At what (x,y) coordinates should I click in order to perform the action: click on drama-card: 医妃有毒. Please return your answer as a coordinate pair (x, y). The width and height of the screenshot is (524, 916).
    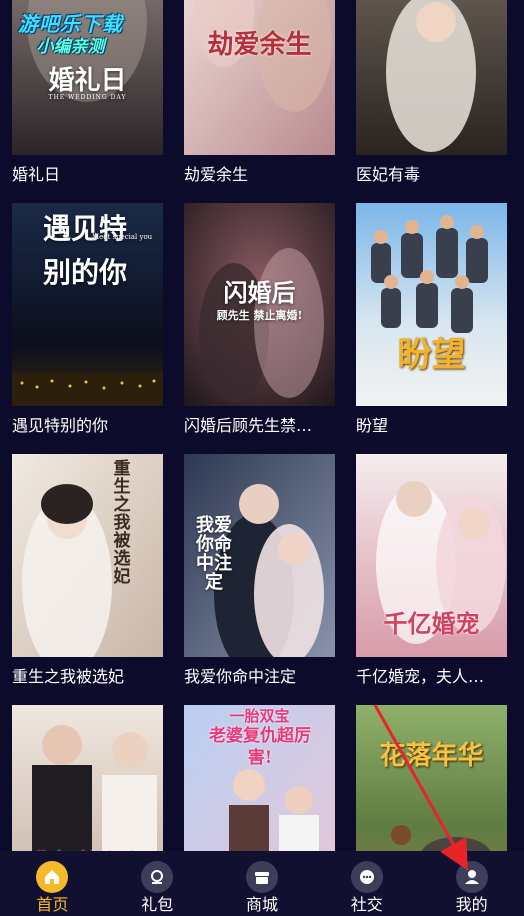
    Looking at the image, I should click on (431, 101).